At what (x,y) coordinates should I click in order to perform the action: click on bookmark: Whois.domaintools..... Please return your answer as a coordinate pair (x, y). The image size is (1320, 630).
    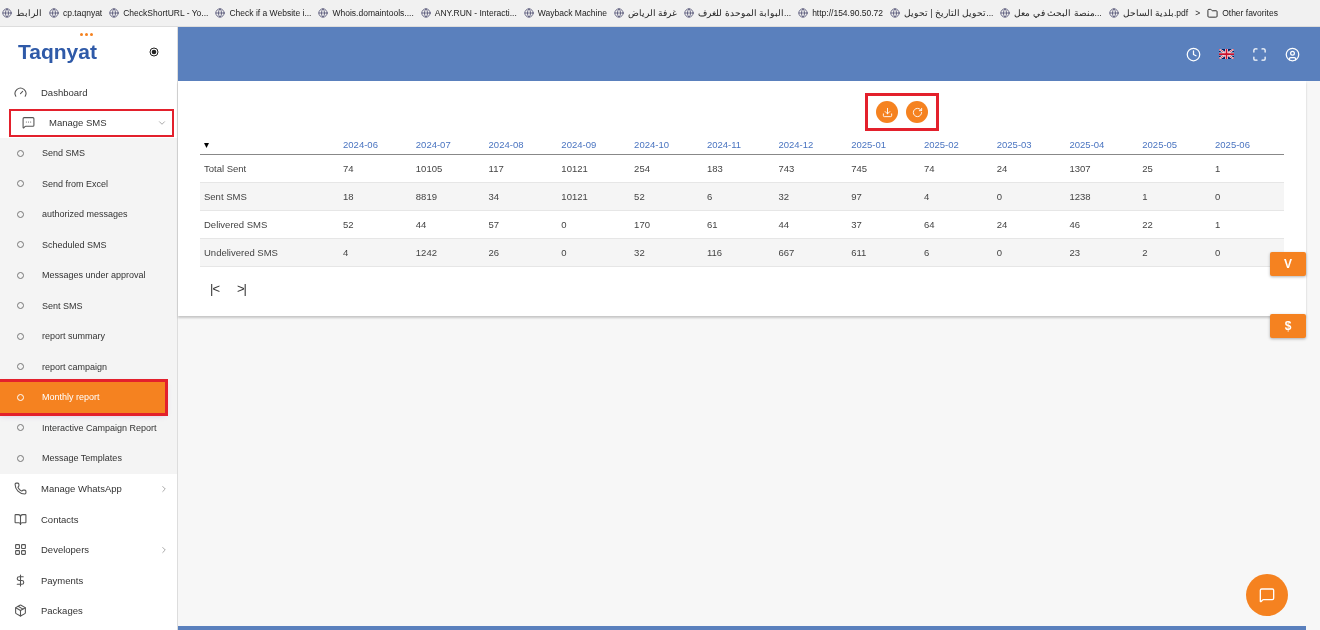
    Looking at the image, I should click on (366, 13).